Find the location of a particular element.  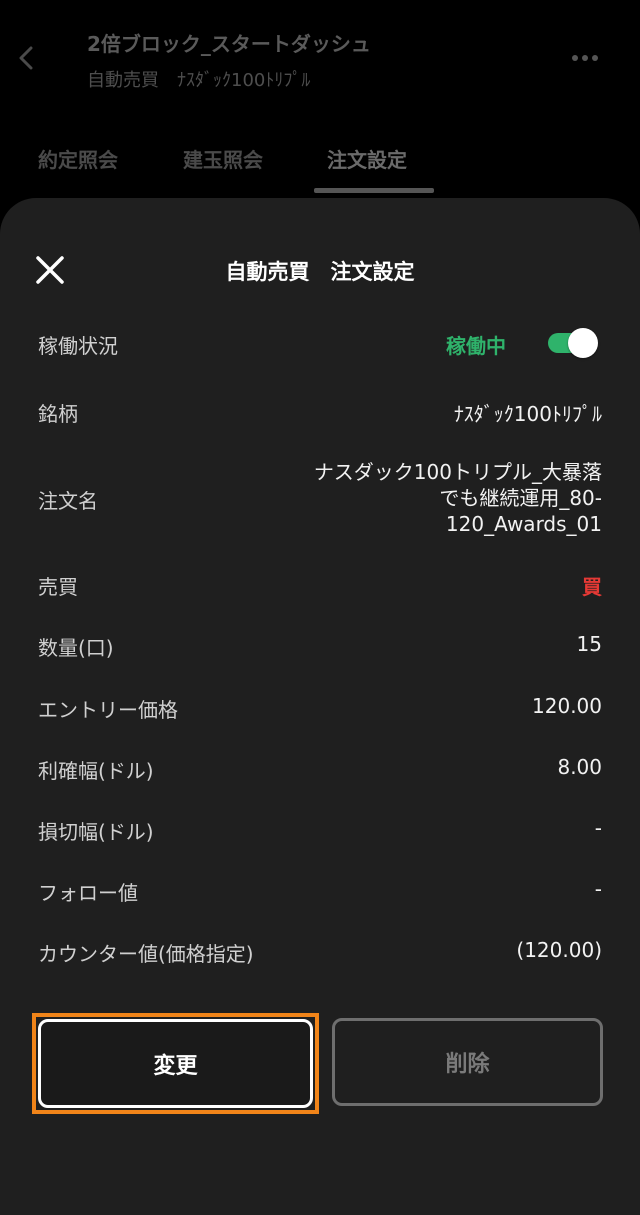

quantity-label: 数量(口) is located at coordinates (76, 648).